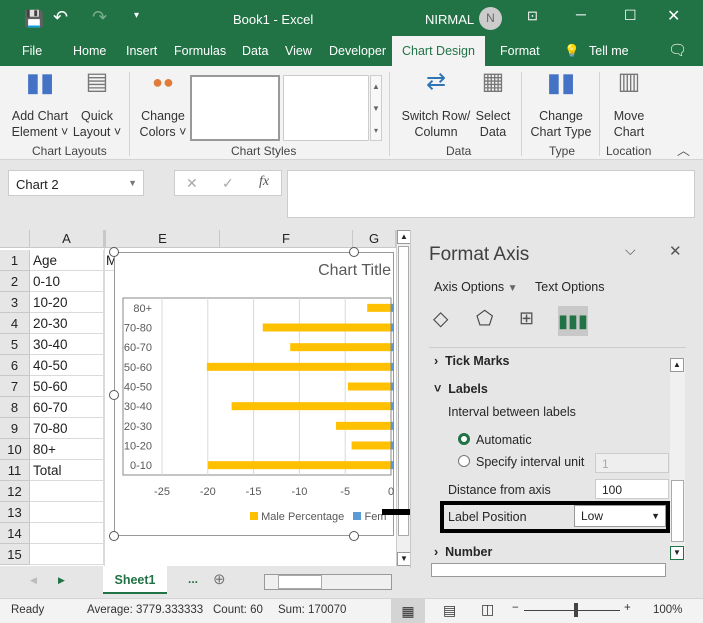 The width and height of the screenshot is (703, 623). Describe the element at coordinates (97, 105) in the screenshot. I see `quick-layout-button: ▤ Quick Layout ˅` at that location.